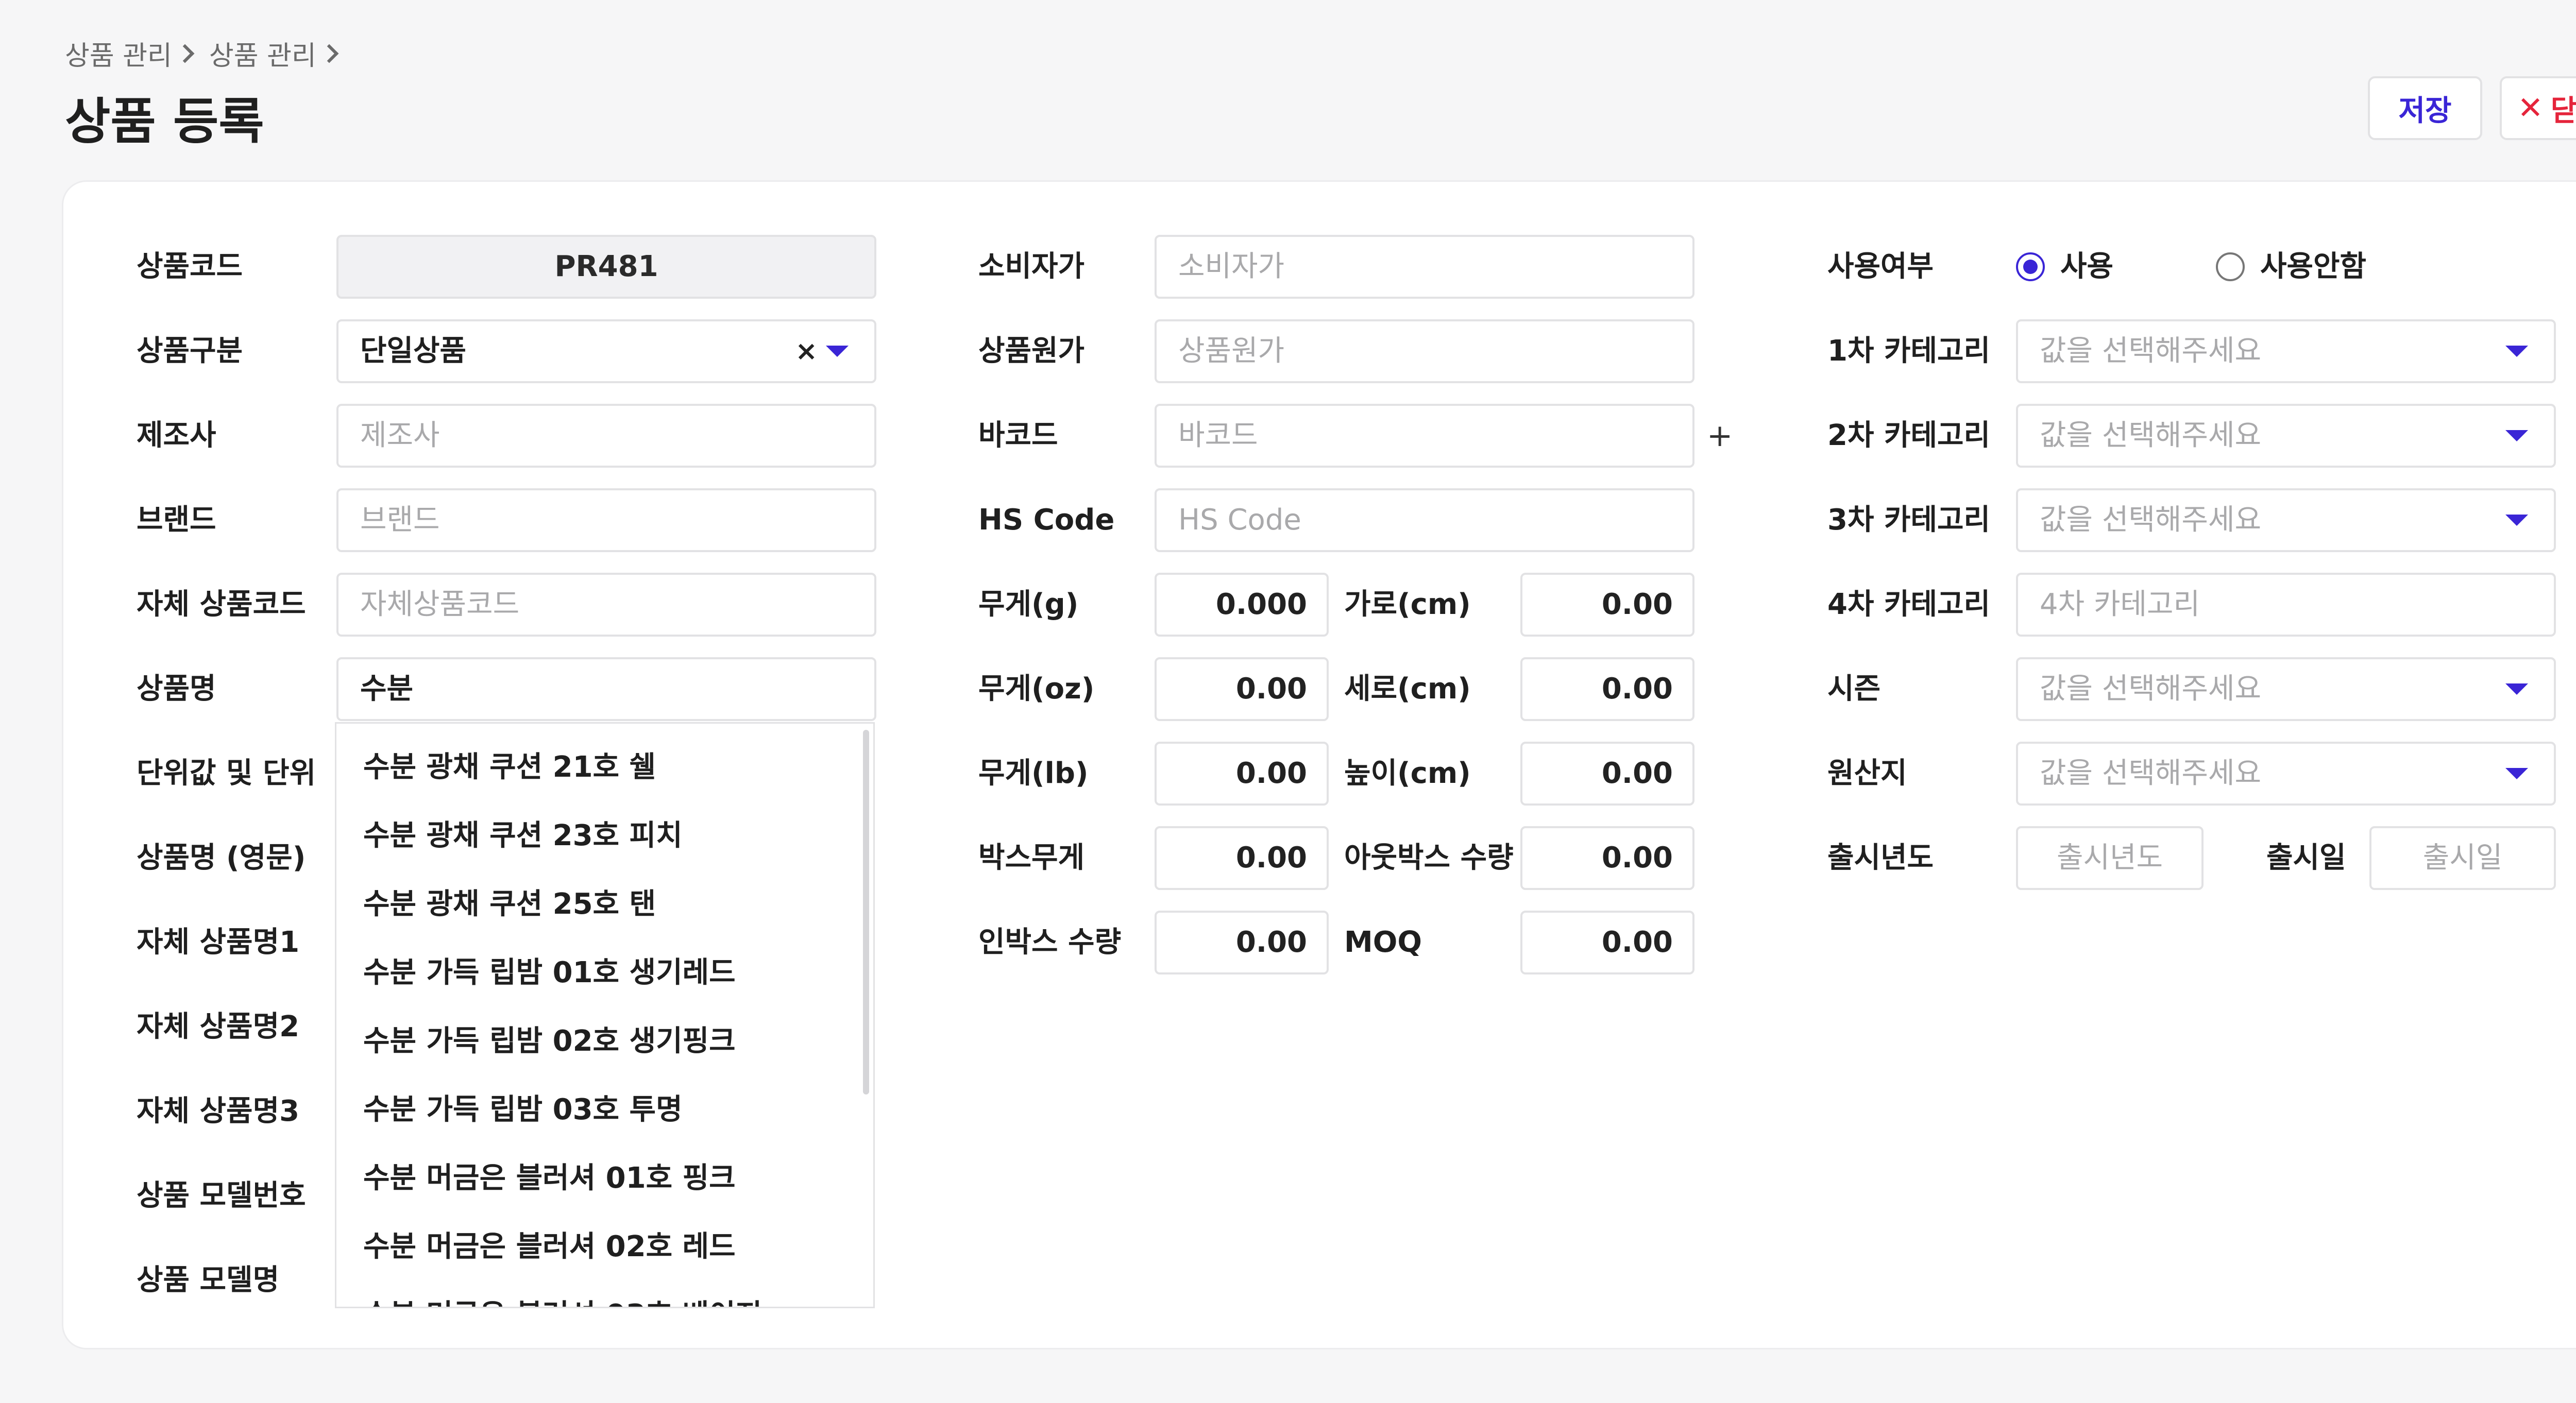  I want to click on label-product-code: 상품코드, so click(190, 266).